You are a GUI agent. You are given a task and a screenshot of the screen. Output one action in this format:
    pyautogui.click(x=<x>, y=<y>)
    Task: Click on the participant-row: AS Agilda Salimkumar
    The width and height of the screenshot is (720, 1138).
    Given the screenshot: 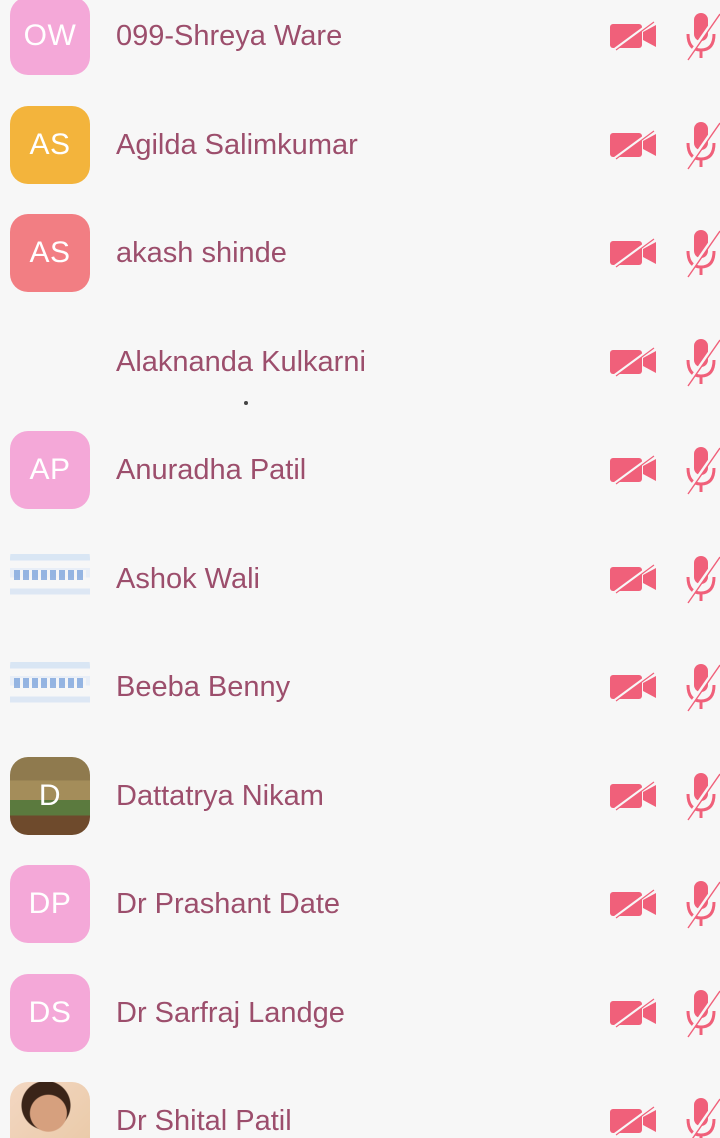 What is the action you would take?
    pyautogui.click(x=360, y=145)
    